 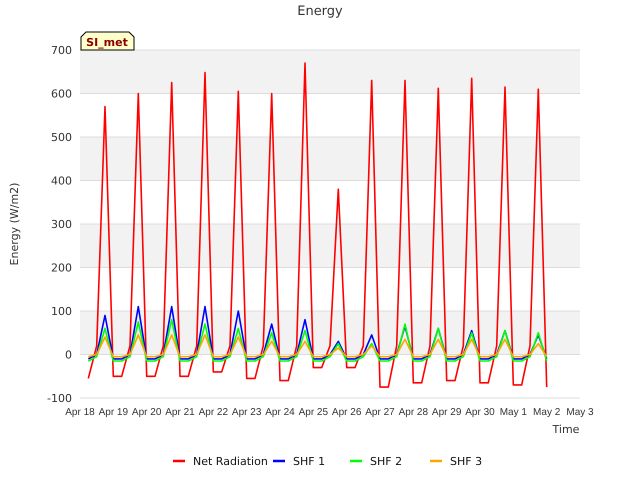 I want to click on x-tick-label: Apr 28, so click(x=413, y=412).